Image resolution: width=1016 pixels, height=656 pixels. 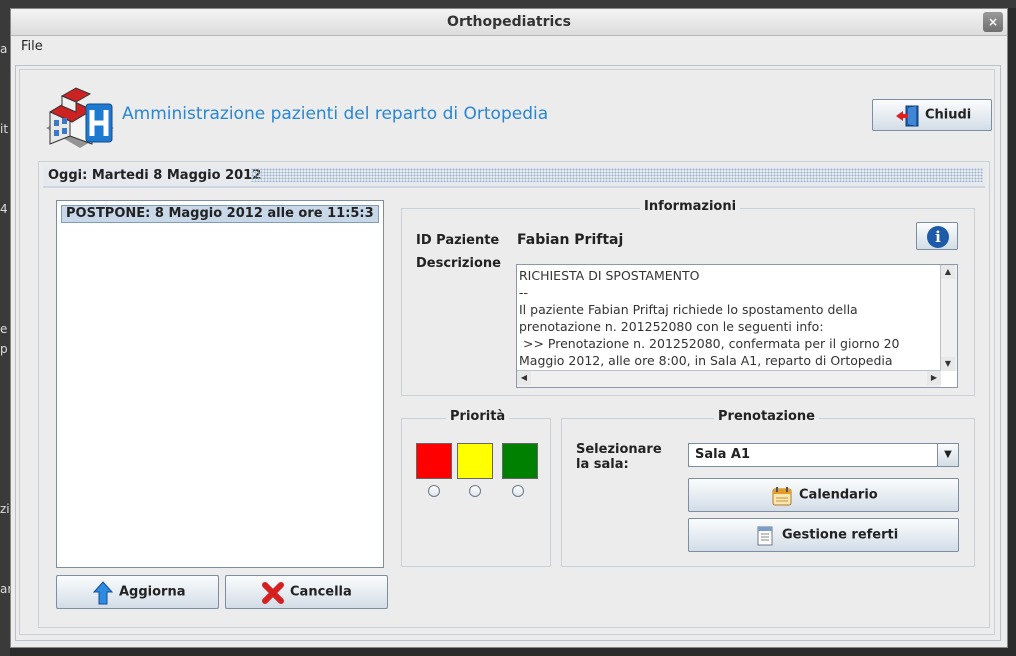 I want to click on today-date: Oggi: Martedi 8 Maggio 2012, so click(x=155, y=175).